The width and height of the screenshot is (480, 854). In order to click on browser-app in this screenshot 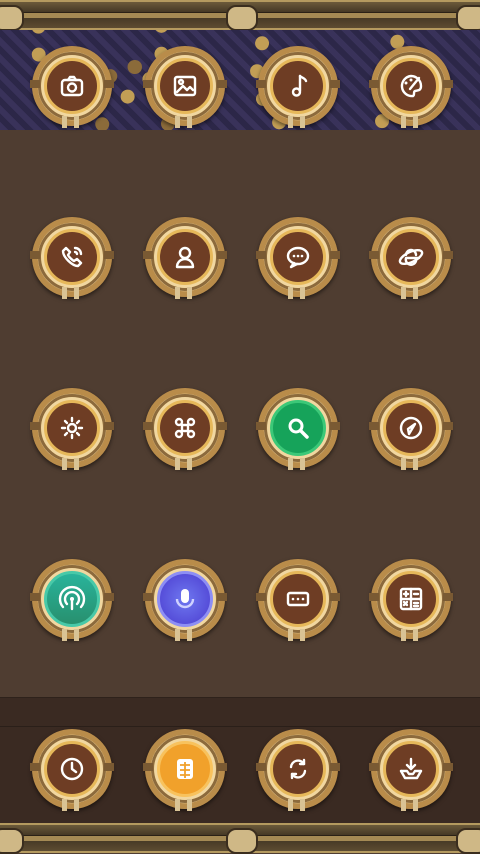, I will do `click(411, 258)`.